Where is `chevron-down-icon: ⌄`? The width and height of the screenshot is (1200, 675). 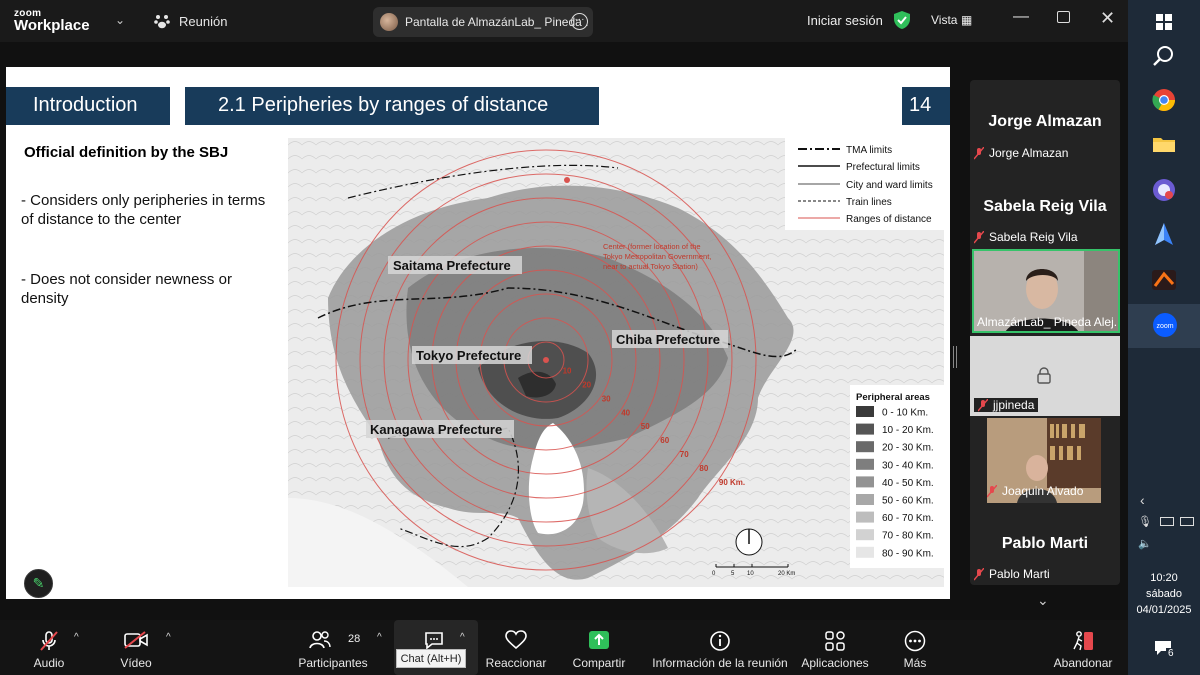 chevron-down-icon: ⌄ is located at coordinates (120, 20).